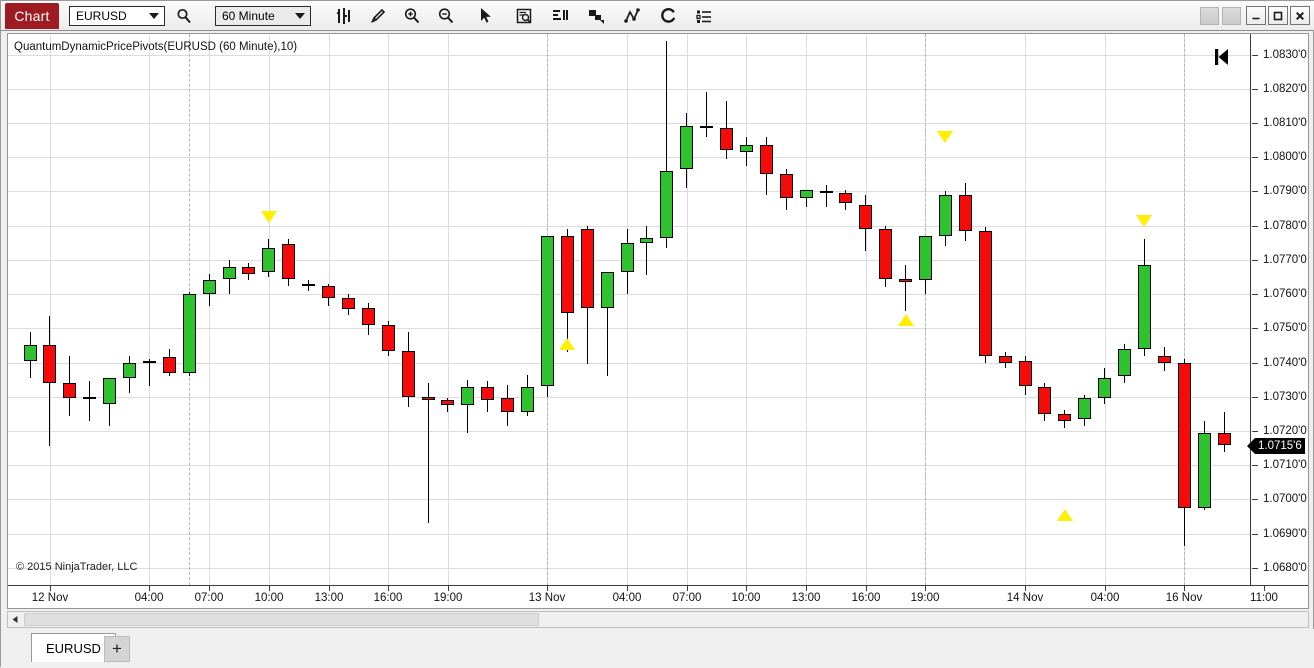 The height and width of the screenshot is (668, 1314). What do you see at coordinates (73, 648) in the screenshot?
I see `tab-label: EURUSD` at bounding box center [73, 648].